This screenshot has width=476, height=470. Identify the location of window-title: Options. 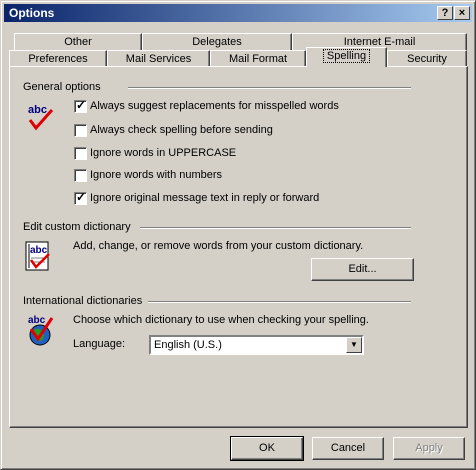
(32, 13).